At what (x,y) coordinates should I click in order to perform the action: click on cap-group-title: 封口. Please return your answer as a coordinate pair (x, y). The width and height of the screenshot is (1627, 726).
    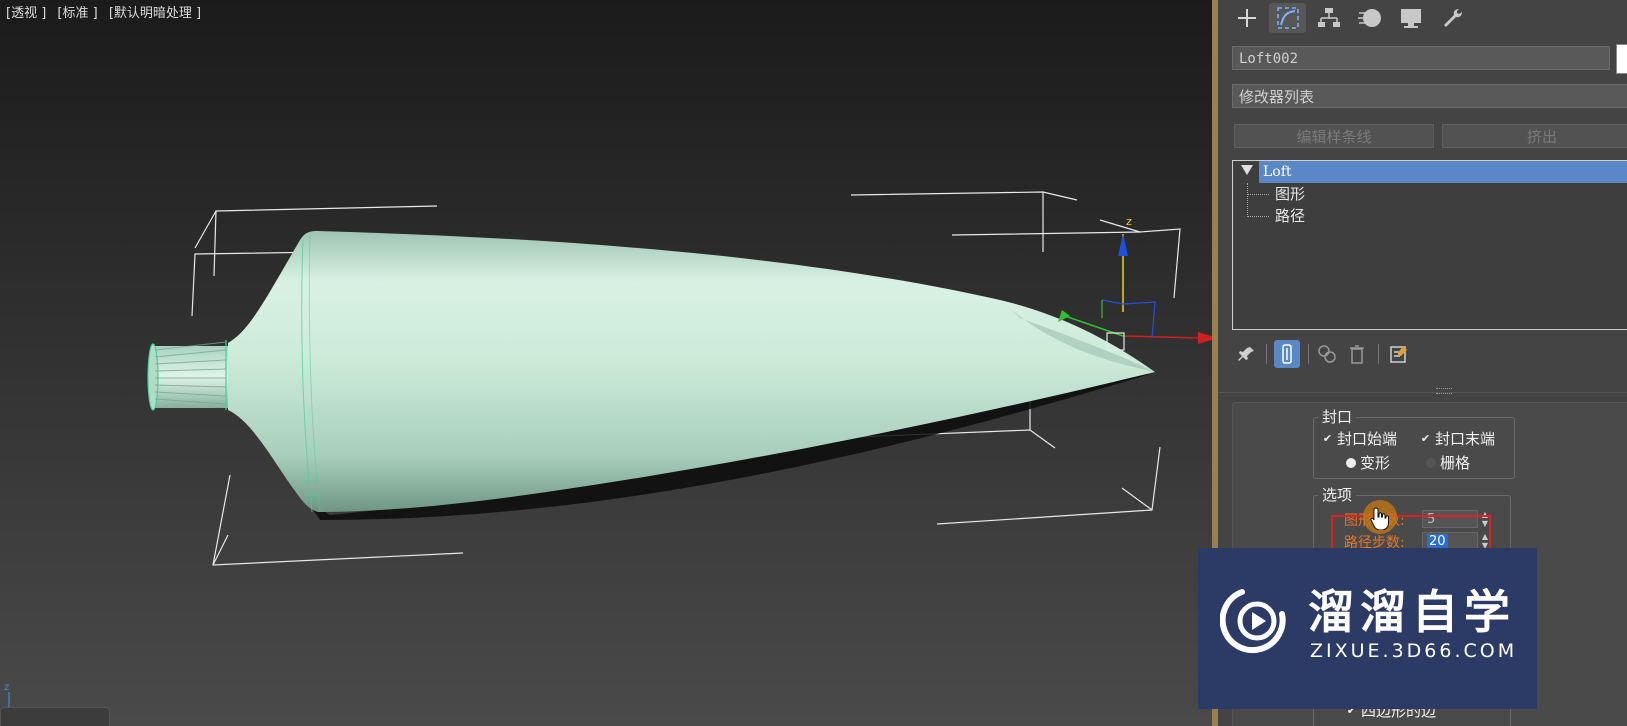
    Looking at the image, I should click on (1337, 416).